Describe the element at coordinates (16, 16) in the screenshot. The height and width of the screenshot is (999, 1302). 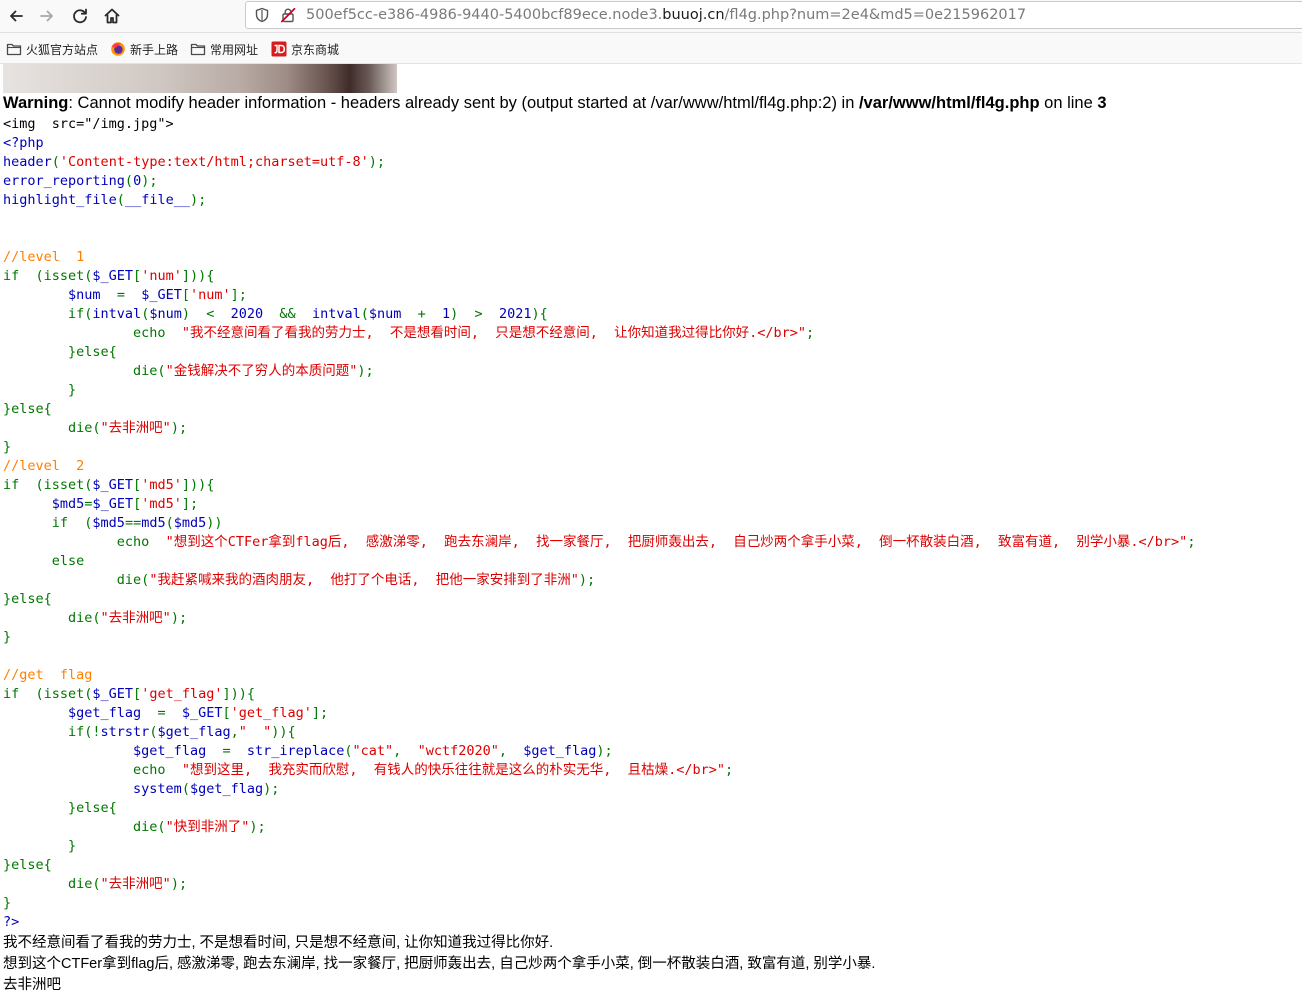
I see `back-button` at that location.